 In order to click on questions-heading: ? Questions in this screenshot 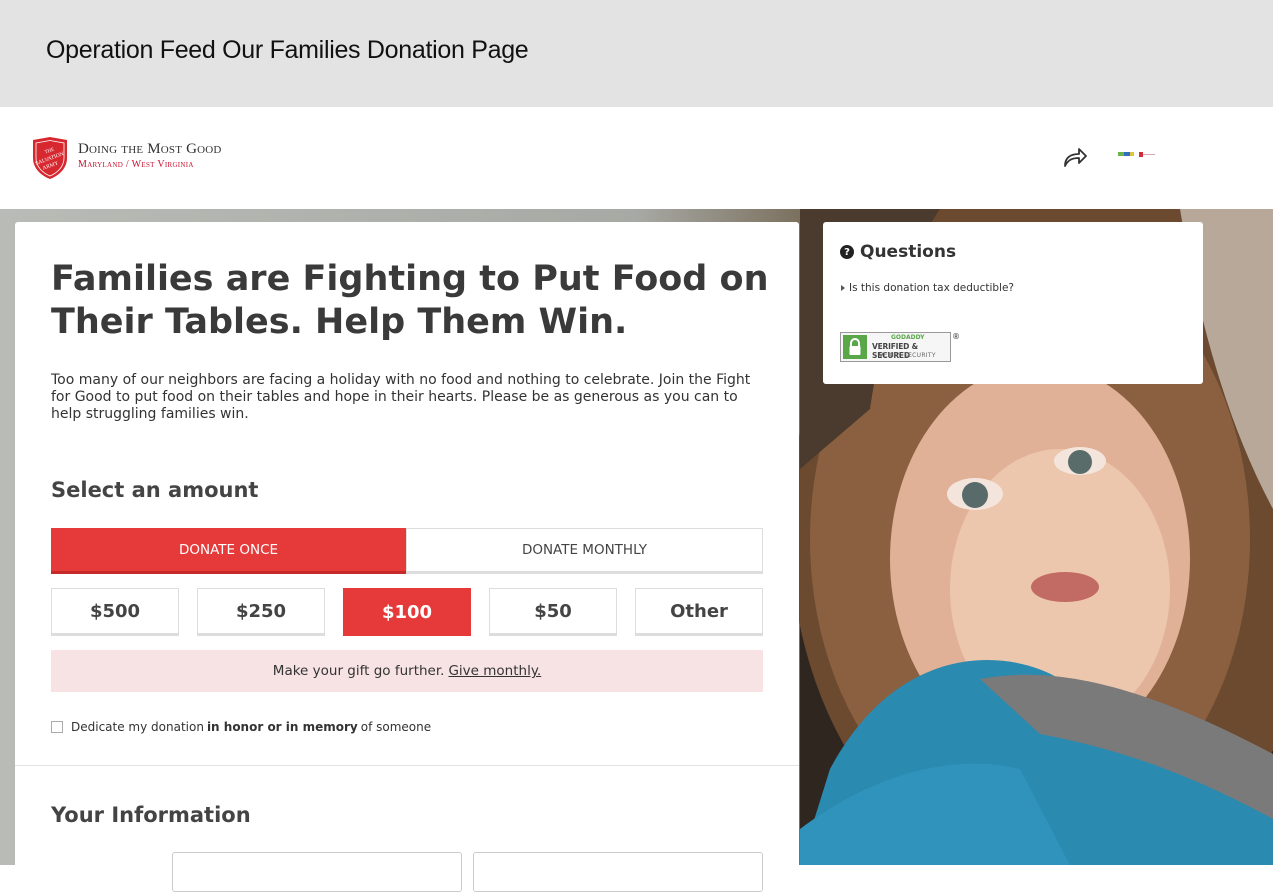, I will do `click(898, 252)`.